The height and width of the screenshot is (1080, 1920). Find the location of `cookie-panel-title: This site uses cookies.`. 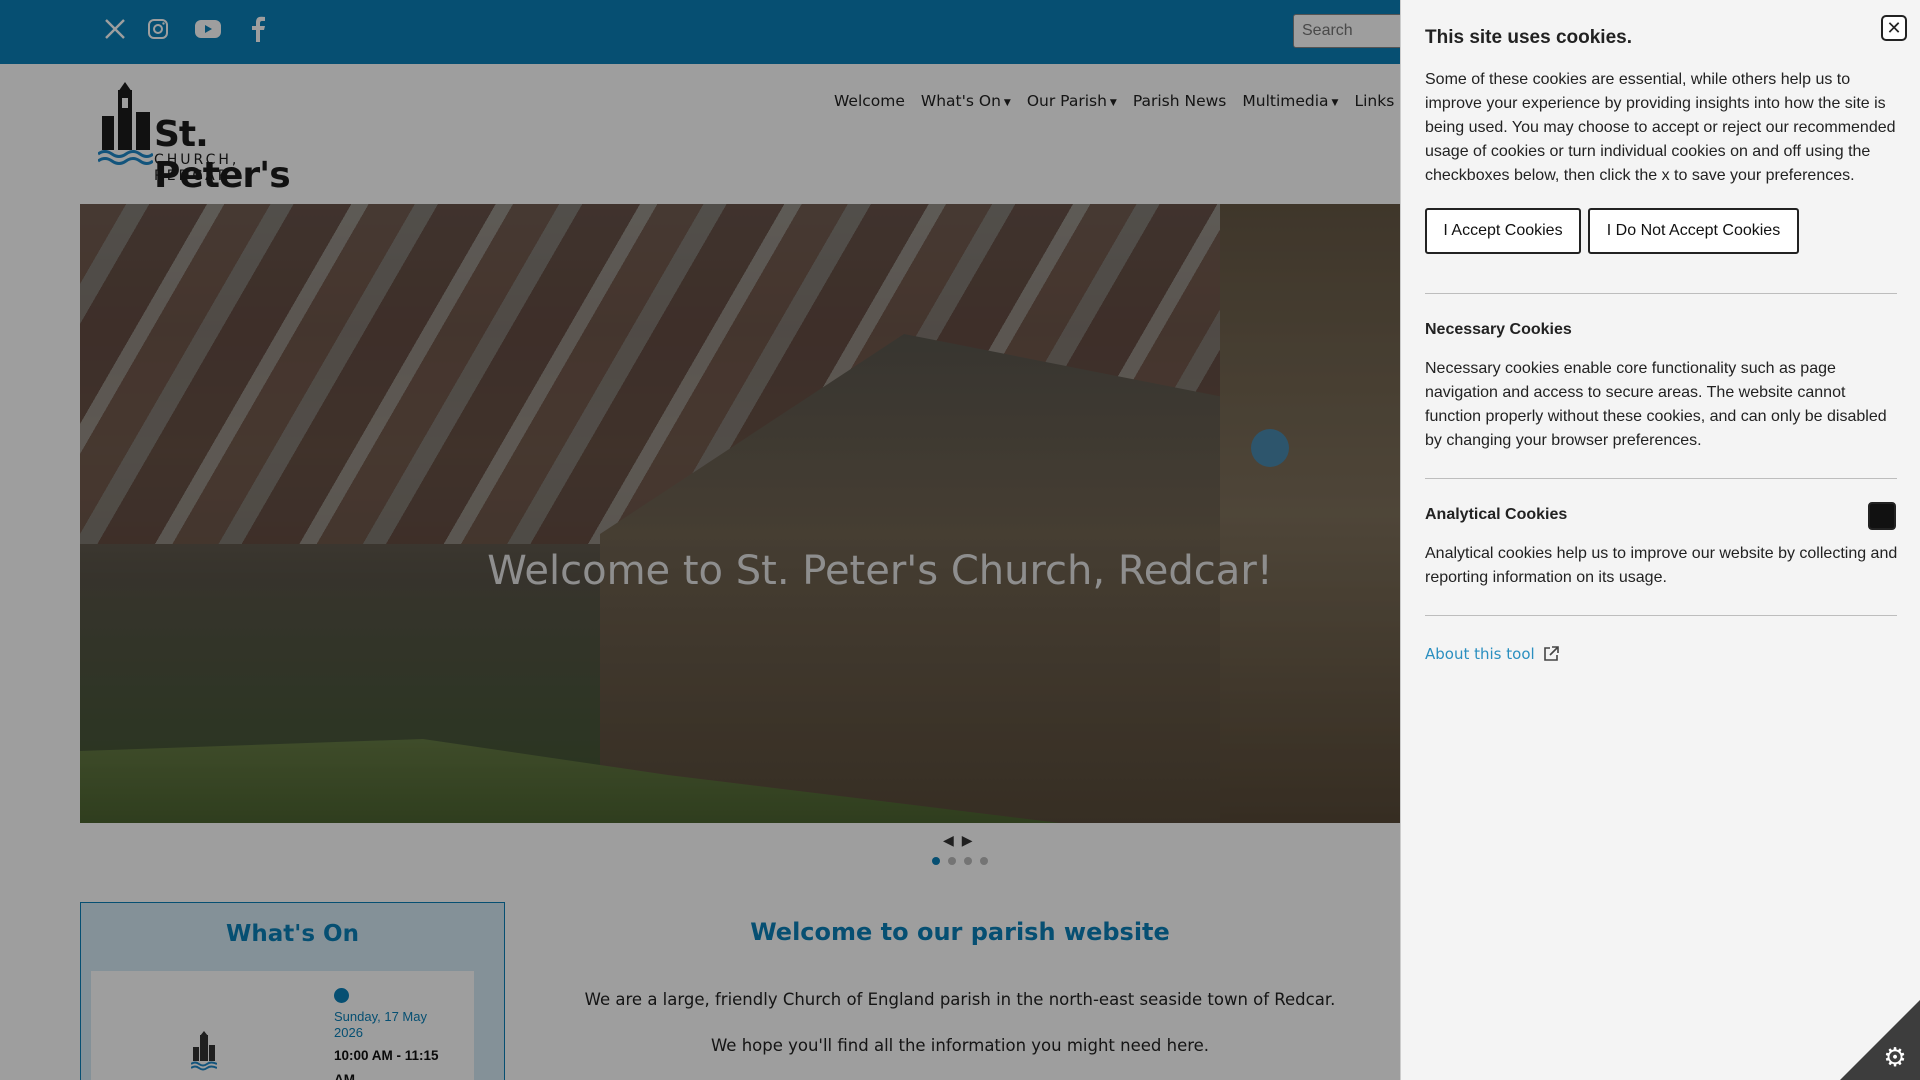

cookie-panel-title: This site uses cookies. is located at coordinates (1528, 37).